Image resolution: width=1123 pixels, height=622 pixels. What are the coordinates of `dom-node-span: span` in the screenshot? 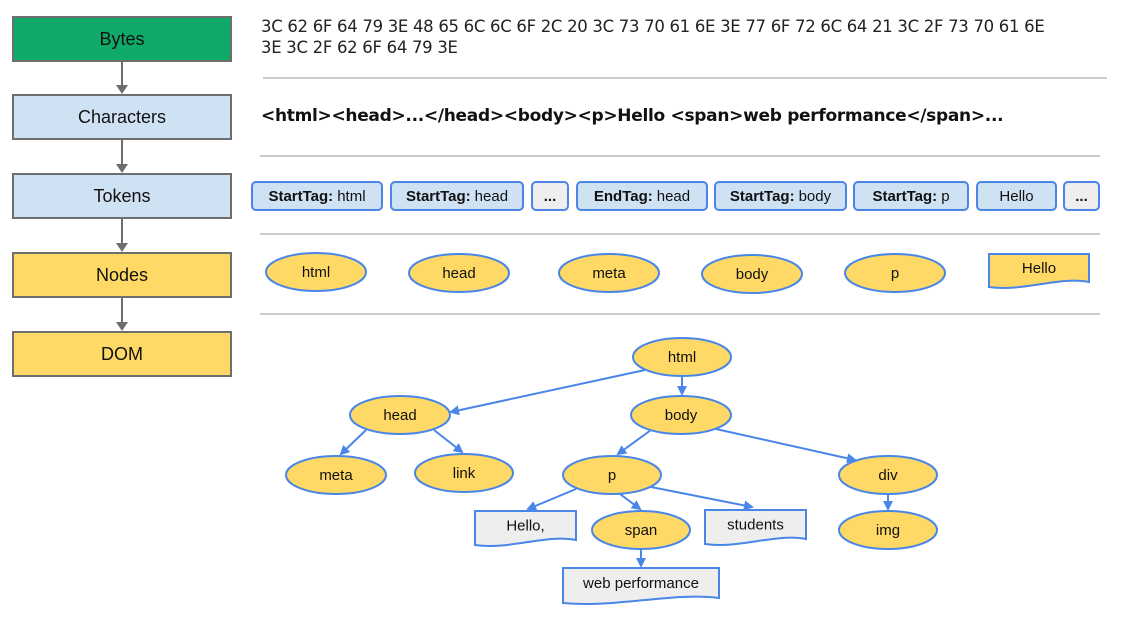 It's located at (641, 530).